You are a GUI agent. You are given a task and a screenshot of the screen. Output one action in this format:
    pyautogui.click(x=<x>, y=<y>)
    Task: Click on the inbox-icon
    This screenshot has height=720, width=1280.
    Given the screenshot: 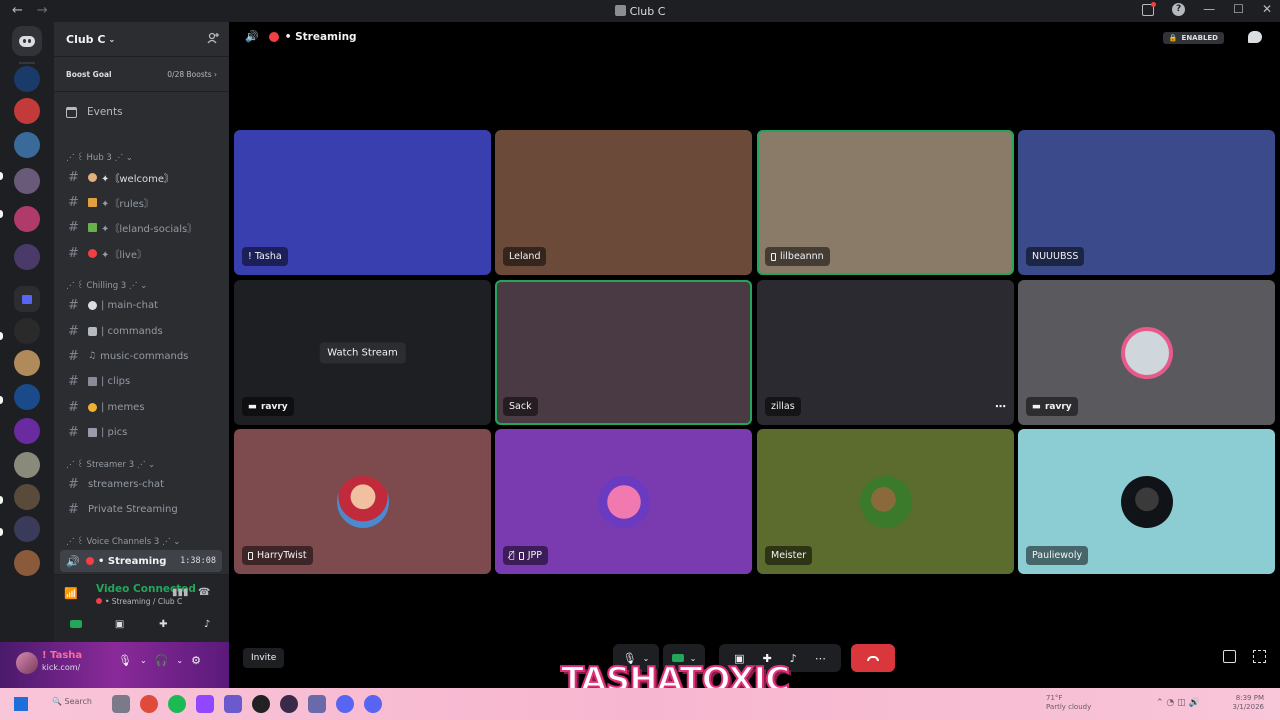 What is the action you would take?
    pyautogui.click(x=1149, y=9)
    